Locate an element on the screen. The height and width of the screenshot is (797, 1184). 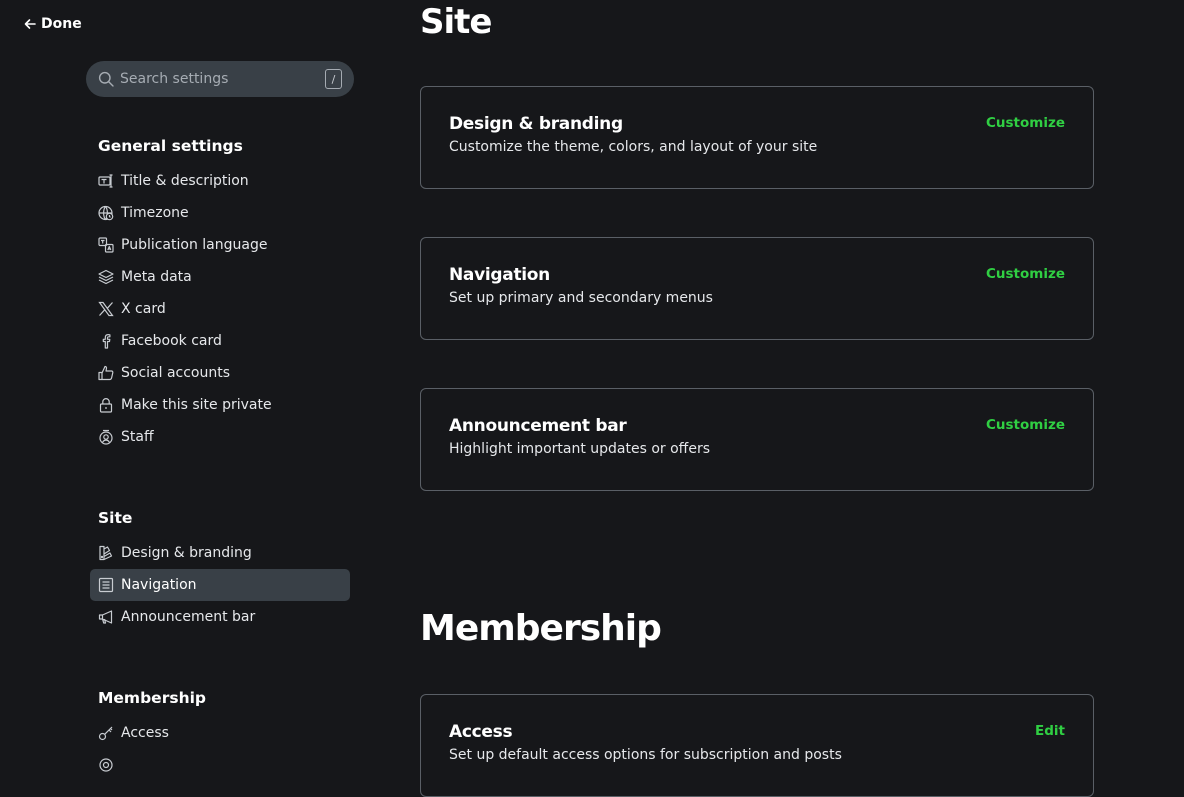
sidebar-item-access: Access is located at coordinates (220, 733).